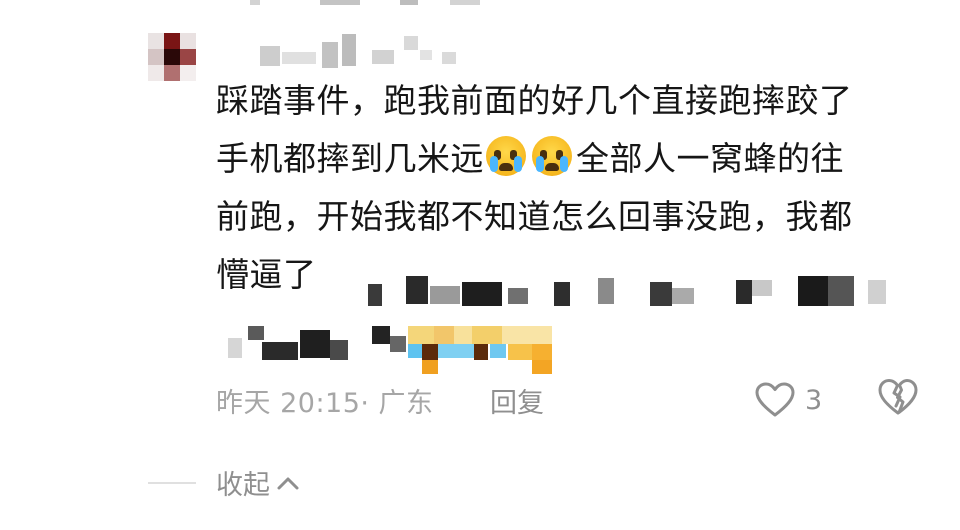 The width and height of the screenshot is (960, 530). Describe the element at coordinates (775, 399) in the screenshot. I see `heart-icon` at that location.